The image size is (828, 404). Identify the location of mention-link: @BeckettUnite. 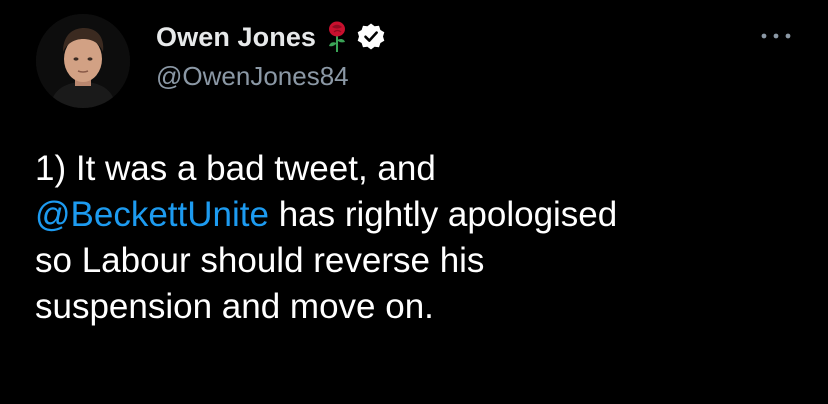
(152, 214).